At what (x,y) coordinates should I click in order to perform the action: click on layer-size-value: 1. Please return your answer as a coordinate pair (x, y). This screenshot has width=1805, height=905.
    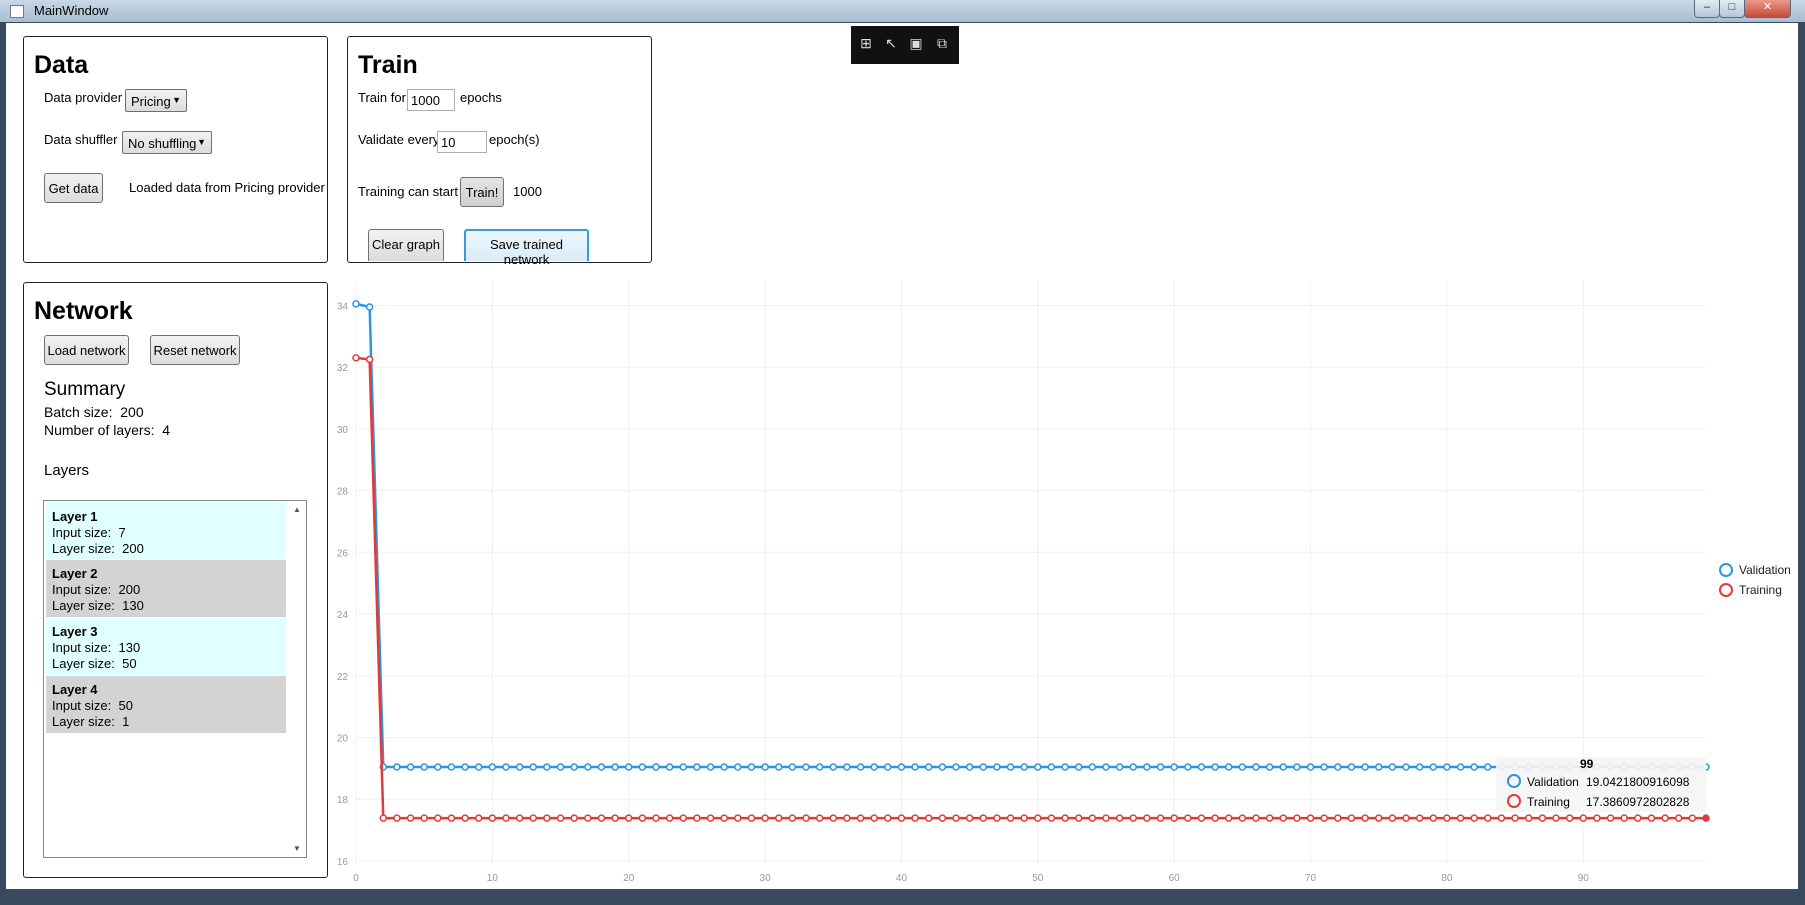
    Looking at the image, I should click on (126, 721).